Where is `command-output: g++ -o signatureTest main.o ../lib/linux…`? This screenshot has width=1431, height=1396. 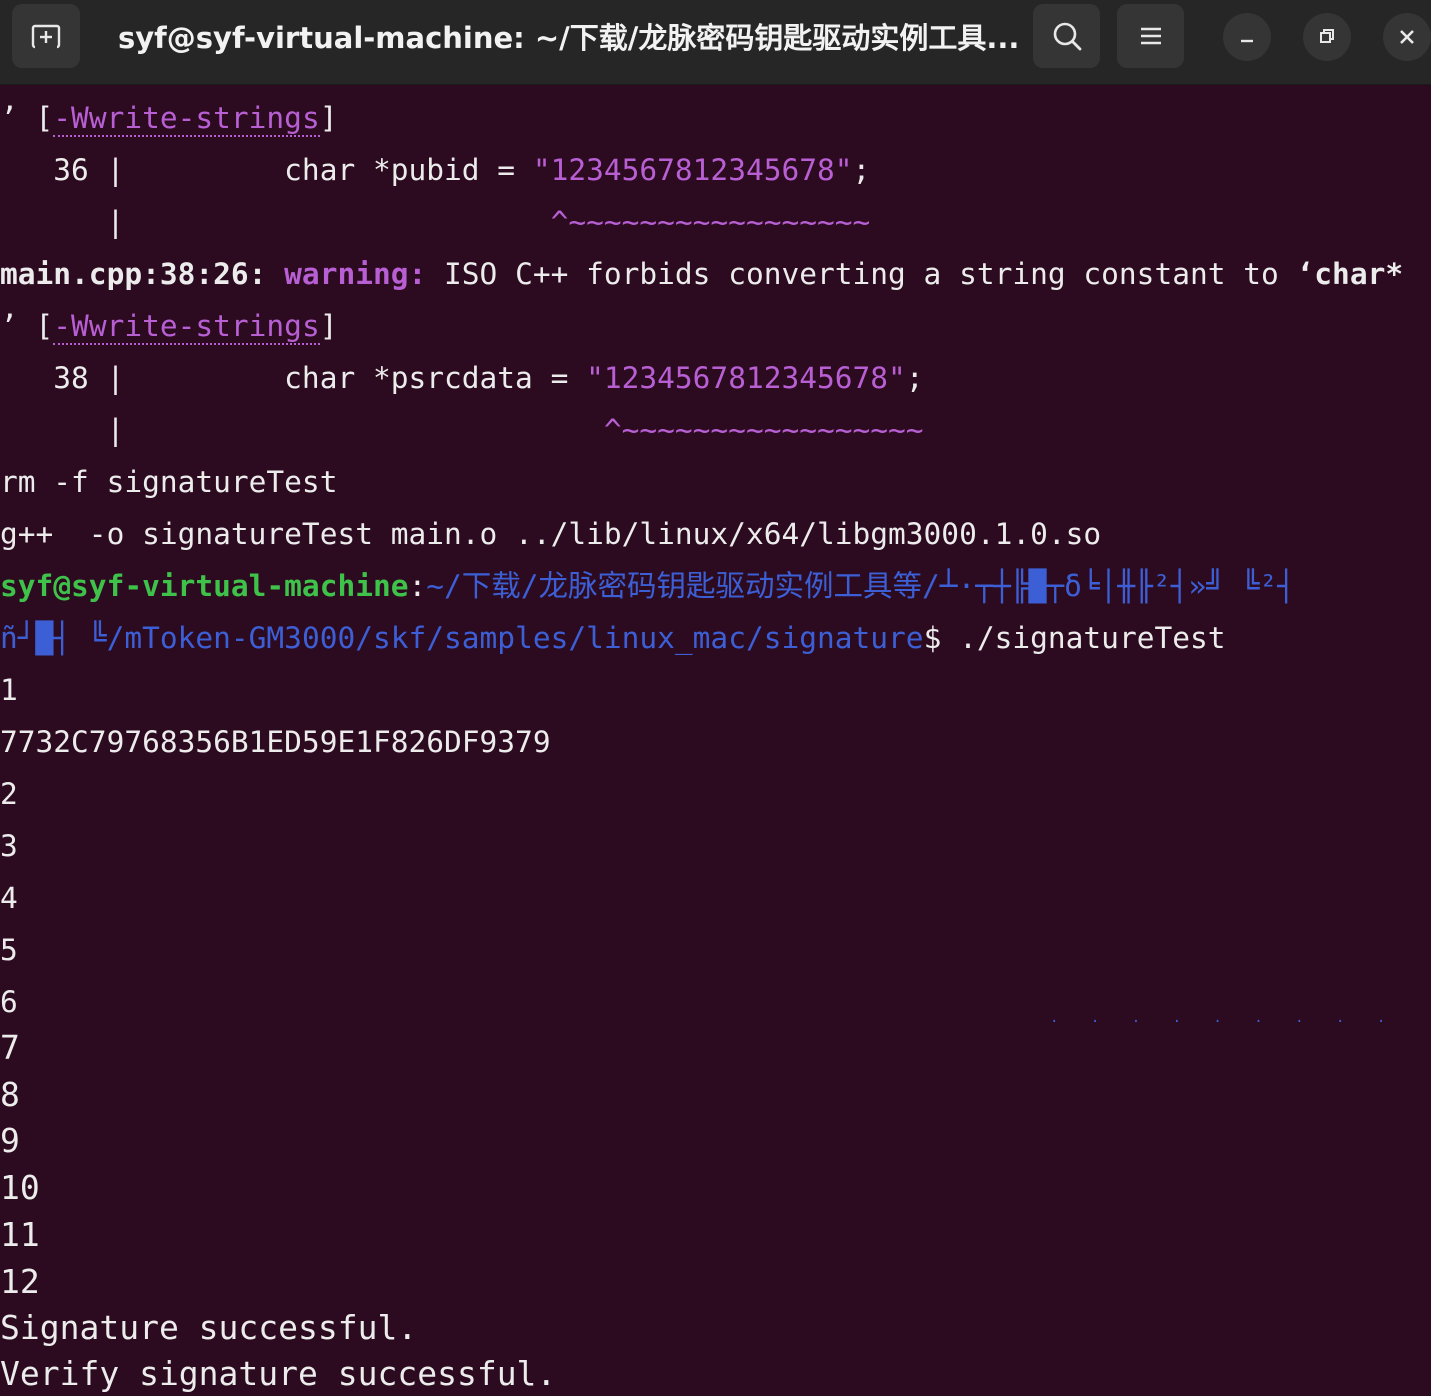 command-output: g++ -o signatureTest main.o ../lib/linux… is located at coordinates (551, 534).